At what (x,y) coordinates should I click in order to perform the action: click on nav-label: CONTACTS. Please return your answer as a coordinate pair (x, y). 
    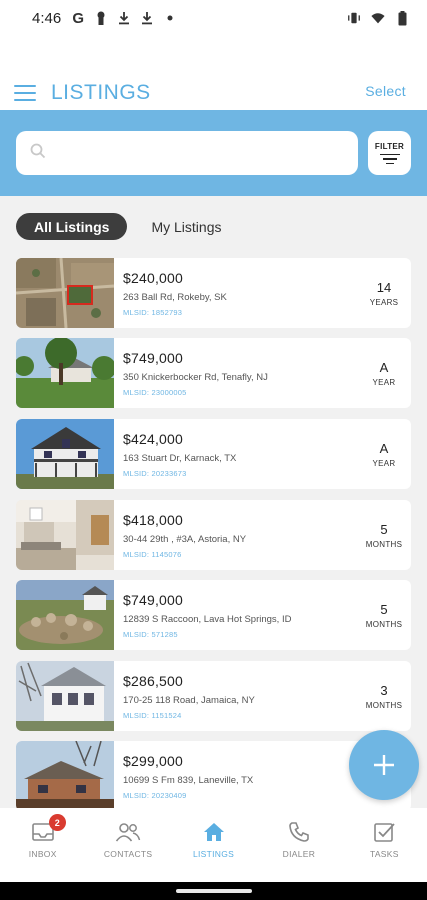
    Looking at the image, I should click on (128, 854).